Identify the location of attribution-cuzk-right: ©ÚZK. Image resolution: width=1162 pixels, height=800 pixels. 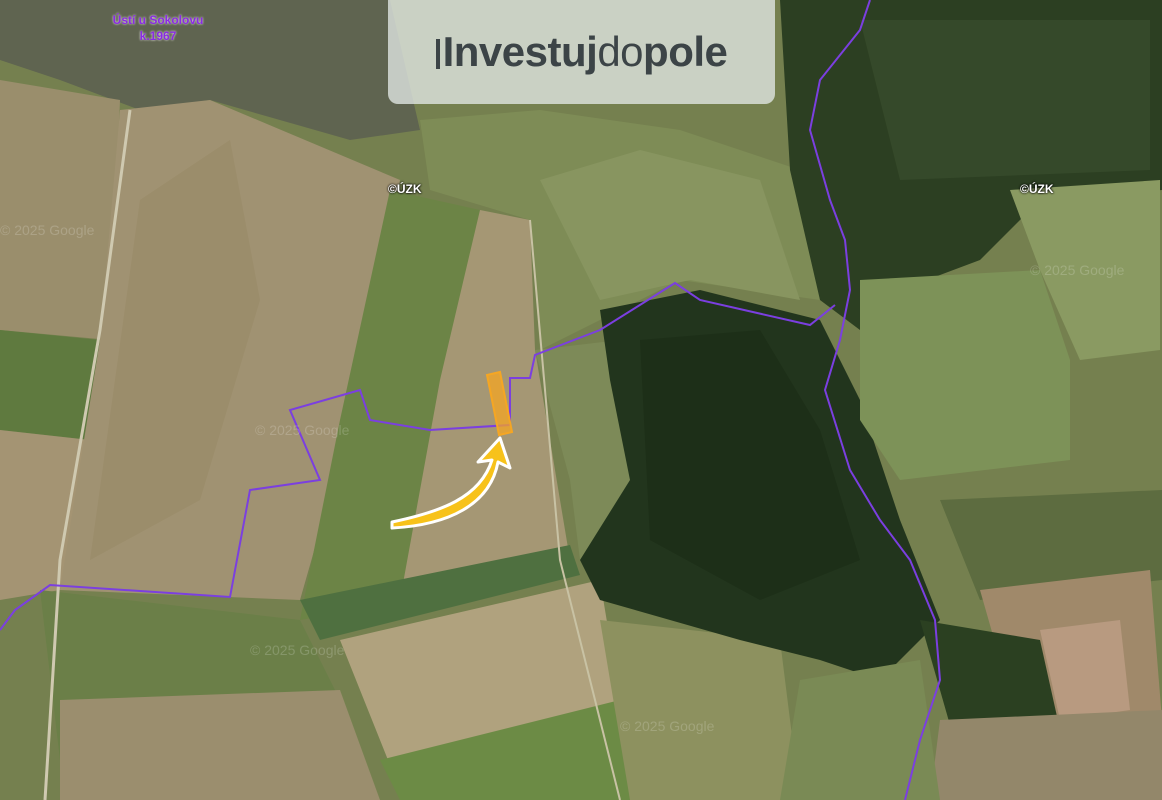
(1037, 189).